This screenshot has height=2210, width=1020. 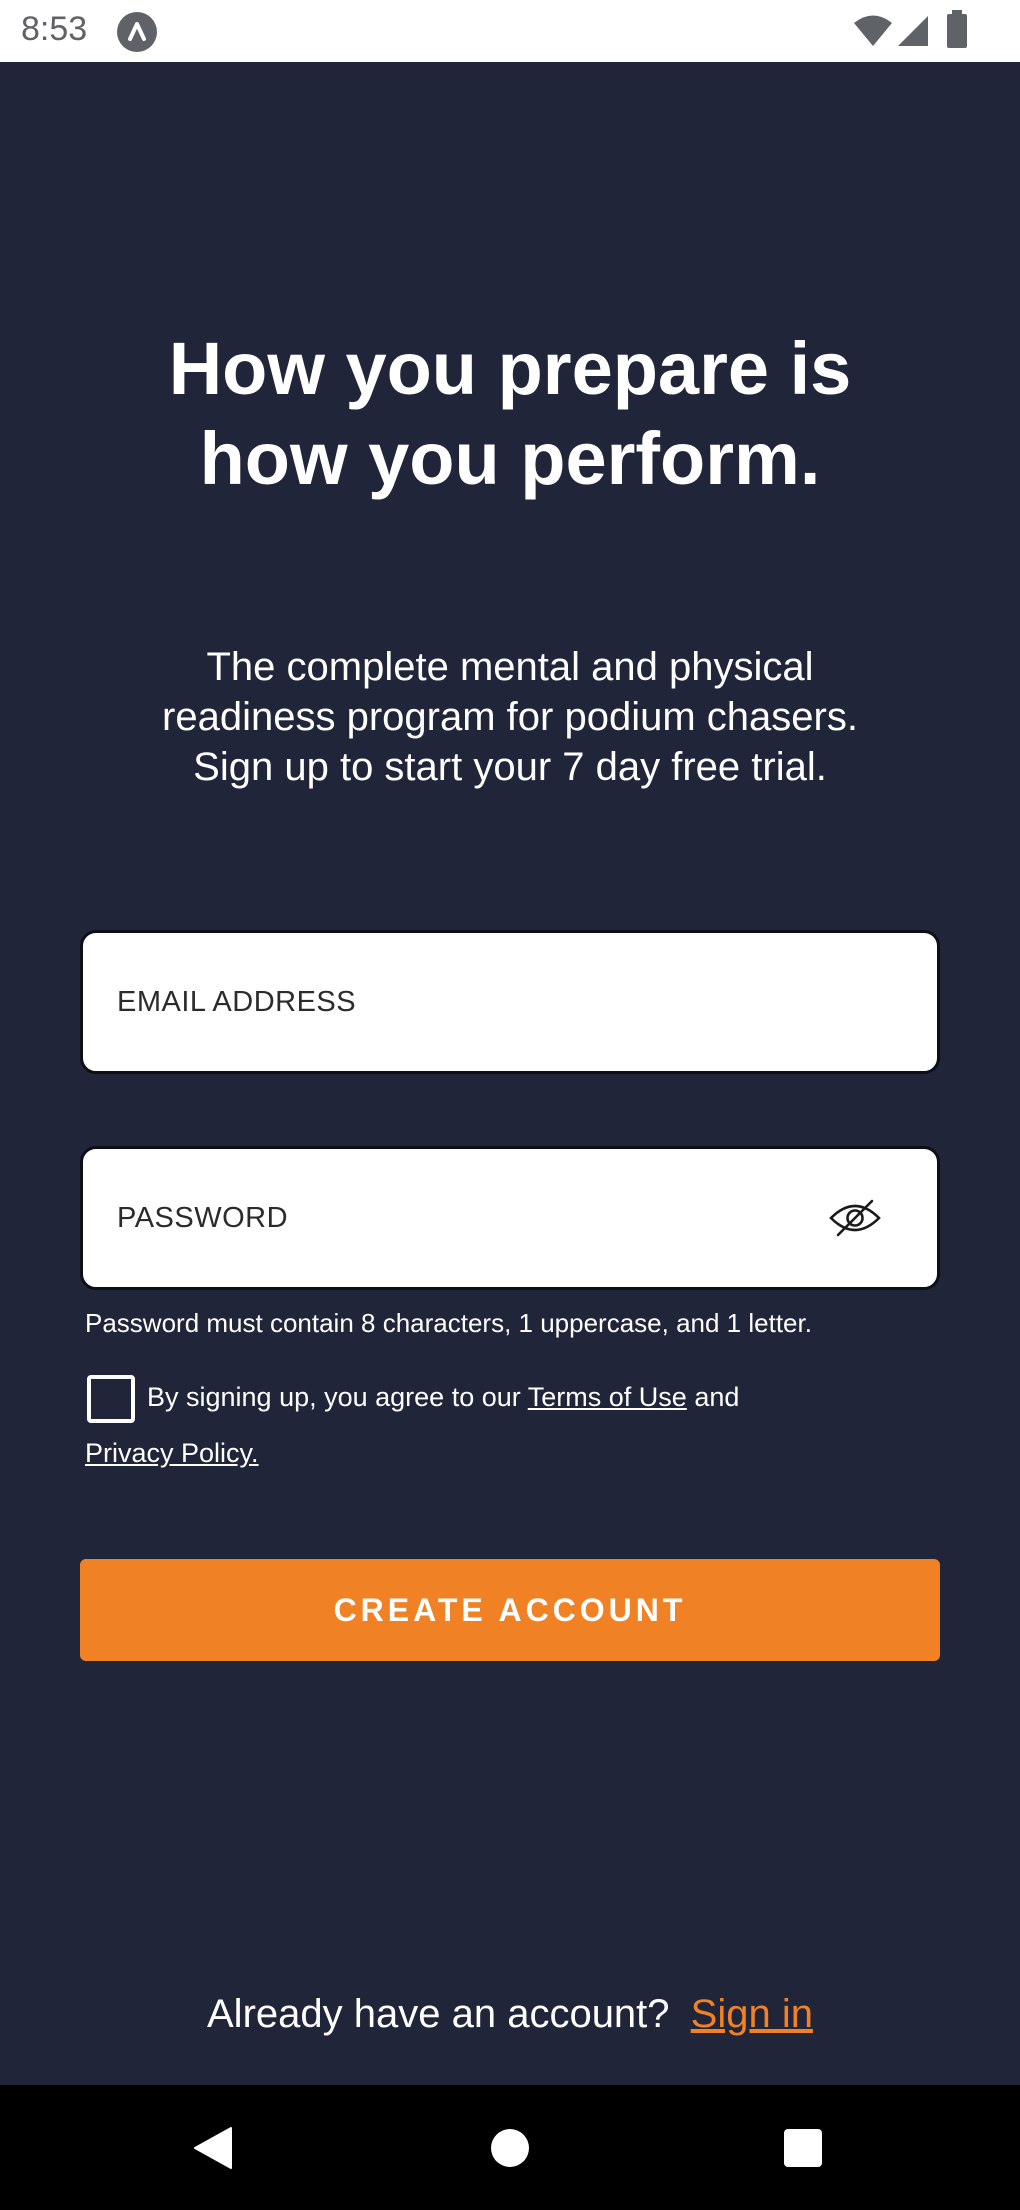 What do you see at coordinates (803, 2148) in the screenshot?
I see `recent-apps-square-icon` at bounding box center [803, 2148].